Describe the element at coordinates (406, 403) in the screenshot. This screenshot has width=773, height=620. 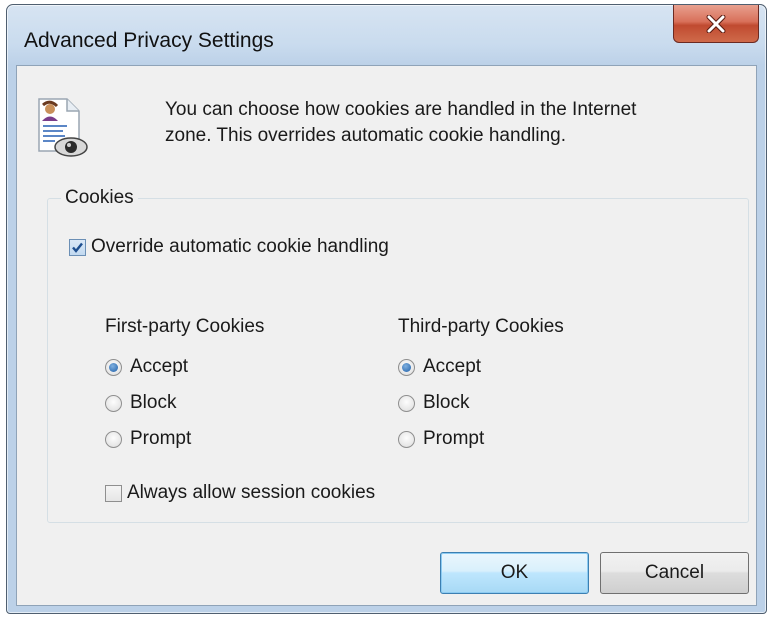
I see `third-party-block-radio` at that location.